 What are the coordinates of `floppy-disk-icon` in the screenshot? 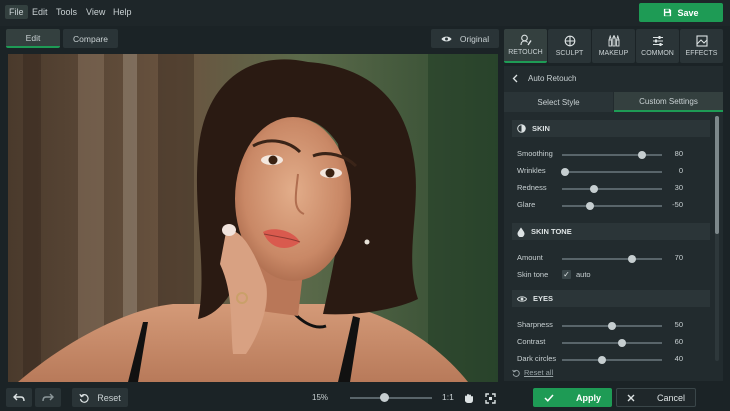 It's located at (668, 12).